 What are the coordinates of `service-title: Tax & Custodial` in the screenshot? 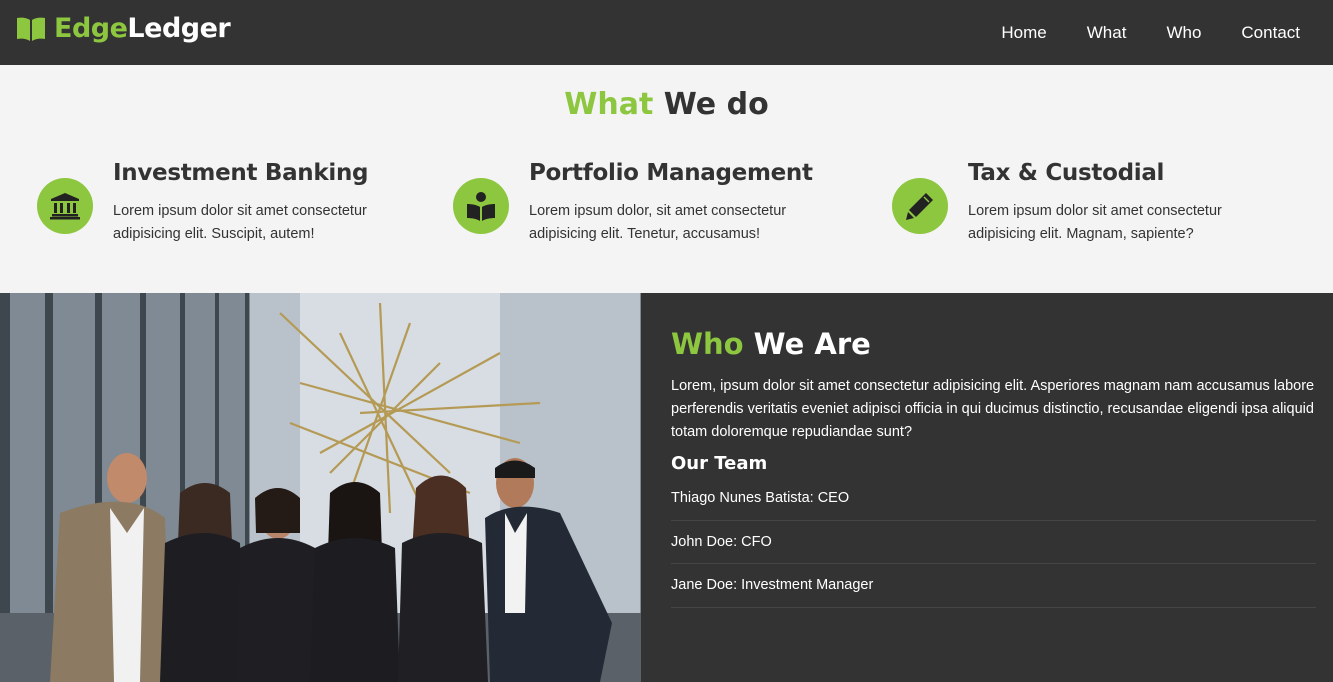 It's located at (1066, 173).